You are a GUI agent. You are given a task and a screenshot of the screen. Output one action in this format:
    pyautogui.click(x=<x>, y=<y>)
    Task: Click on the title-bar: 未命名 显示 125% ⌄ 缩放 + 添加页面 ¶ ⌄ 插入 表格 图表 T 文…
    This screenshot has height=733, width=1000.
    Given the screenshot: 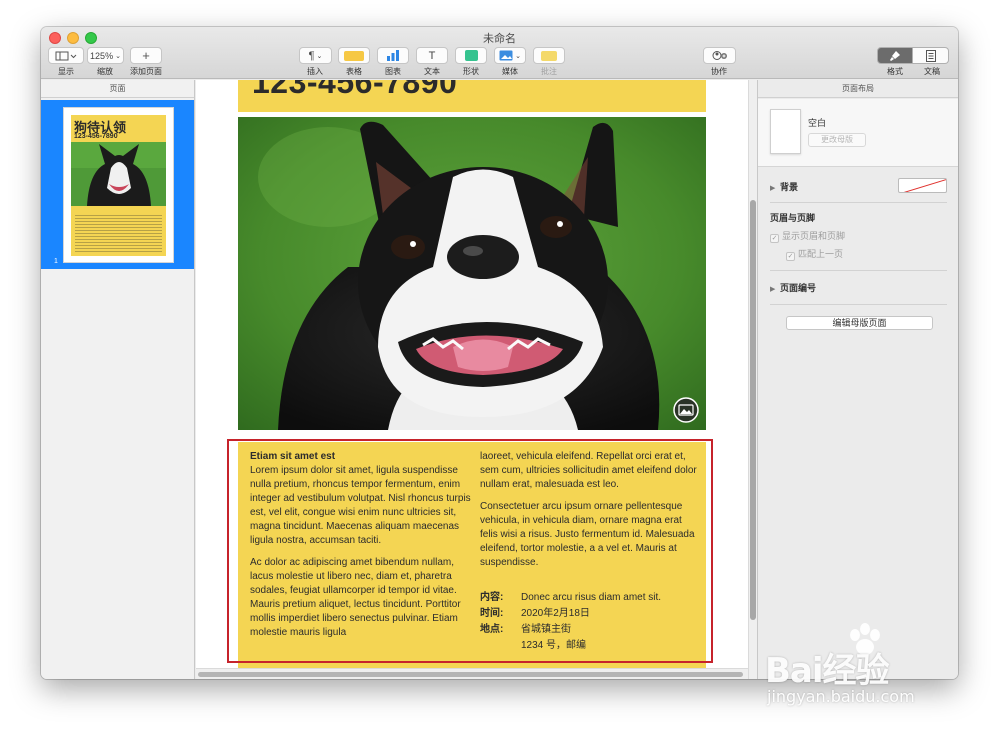 What is the action you would take?
    pyautogui.click(x=499, y=53)
    